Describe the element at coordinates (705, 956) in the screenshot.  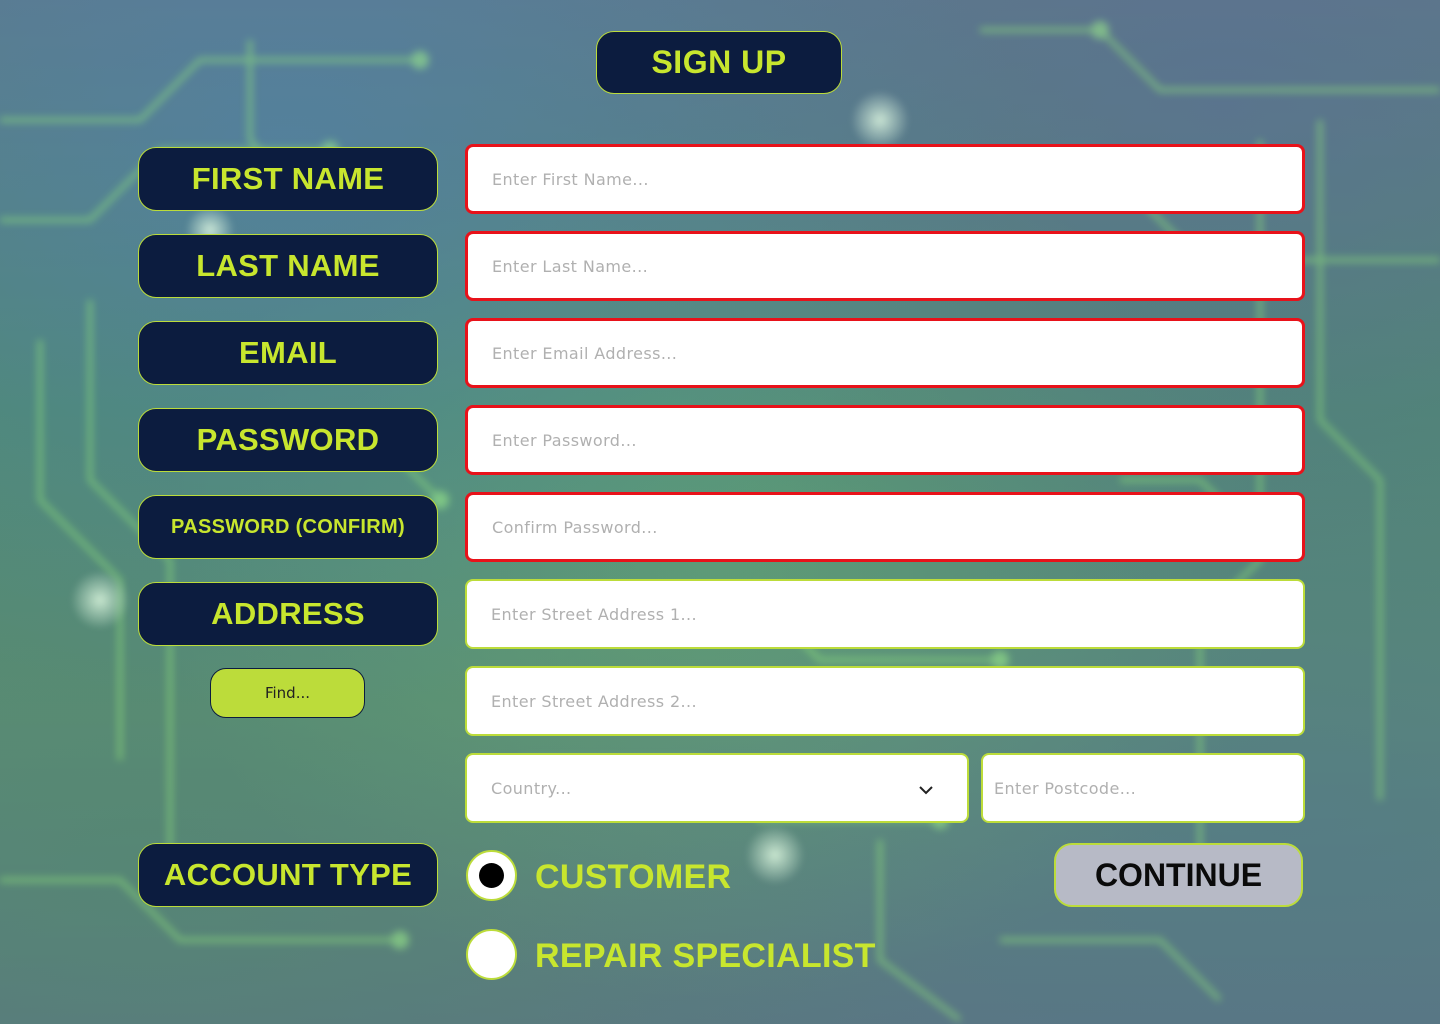
I see `repair-specialist-radio-label: REPAIR SPECIALIST` at that location.